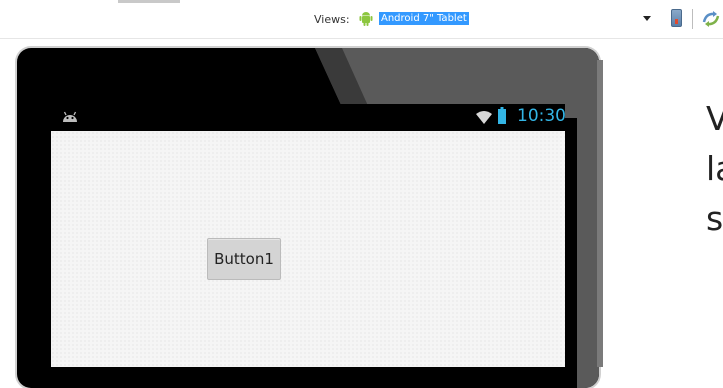 This screenshot has width=723, height=388. I want to click on views-selected-value: Android 7" Tablet, so click(424, 18).